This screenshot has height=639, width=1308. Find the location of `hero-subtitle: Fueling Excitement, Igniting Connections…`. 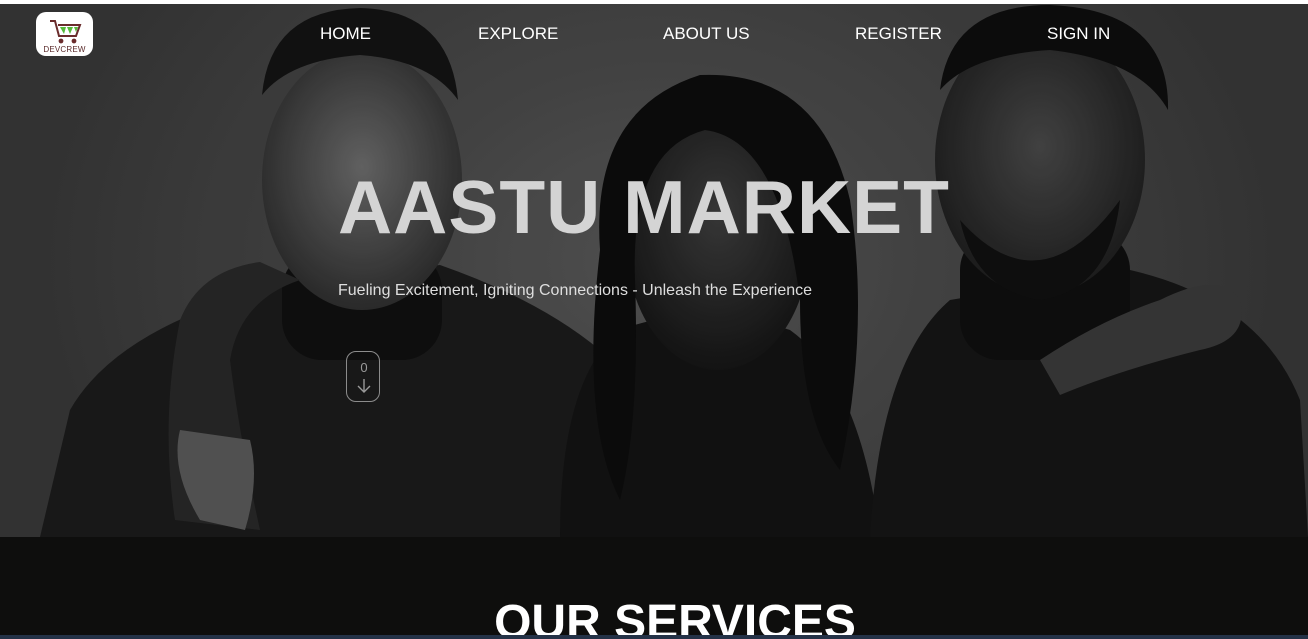

hero-subtitle: Fueling Excitement, Igniting Connections… is located at coordinates (575, 290).